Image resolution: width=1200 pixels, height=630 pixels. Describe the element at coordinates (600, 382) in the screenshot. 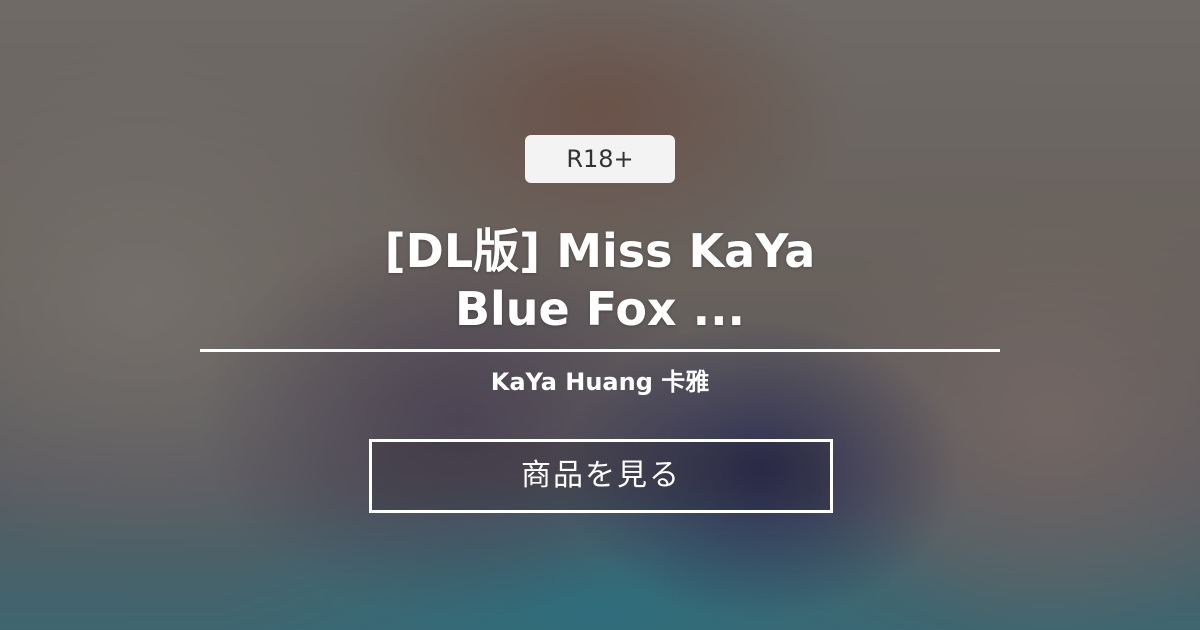

I see `creator-name: KaYa Huang 卡雅` at that location.